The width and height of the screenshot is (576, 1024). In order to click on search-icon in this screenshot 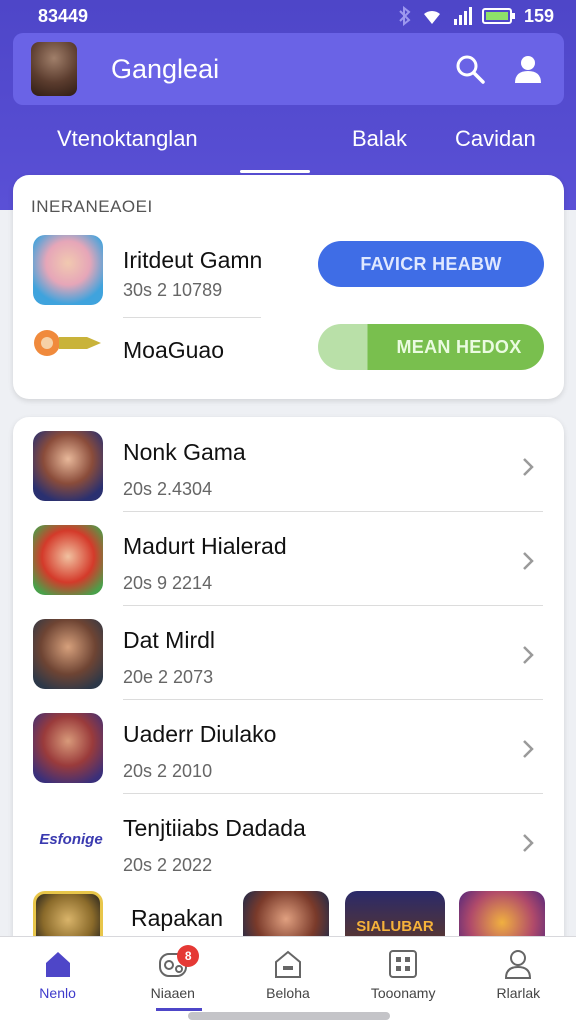, I will do `click(470, 69)`.